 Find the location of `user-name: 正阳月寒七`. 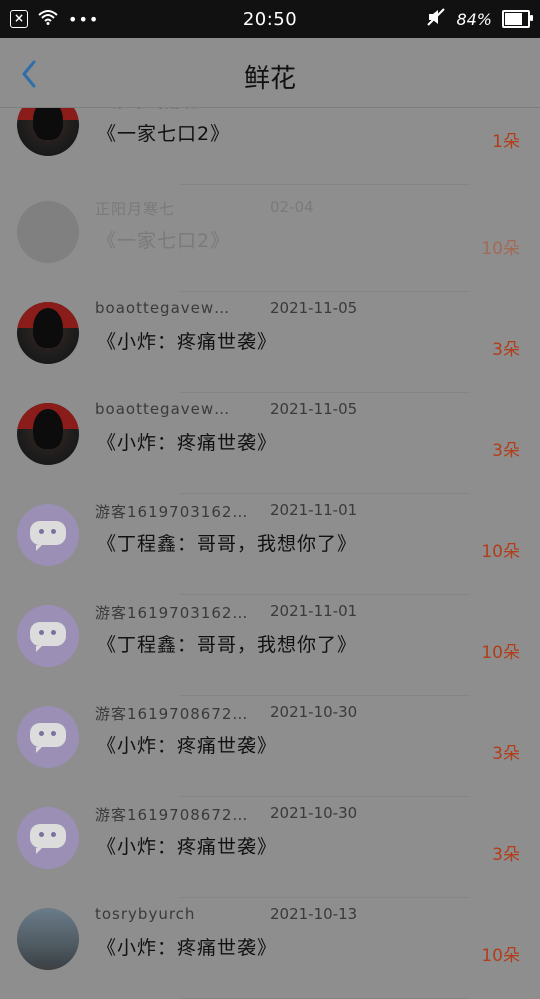

user-name: 正阳月寒七 is located at coordinates (135, 209).